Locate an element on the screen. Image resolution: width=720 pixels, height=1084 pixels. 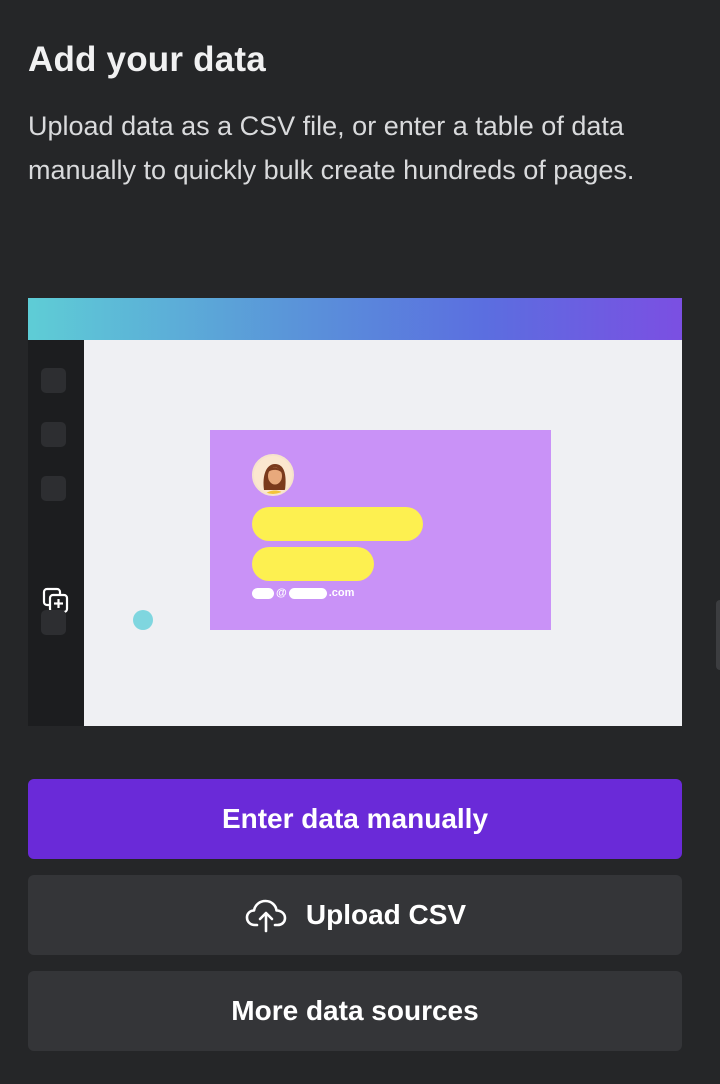
upload-csv-label: Upload CSV is located at coordinates (386, 914).